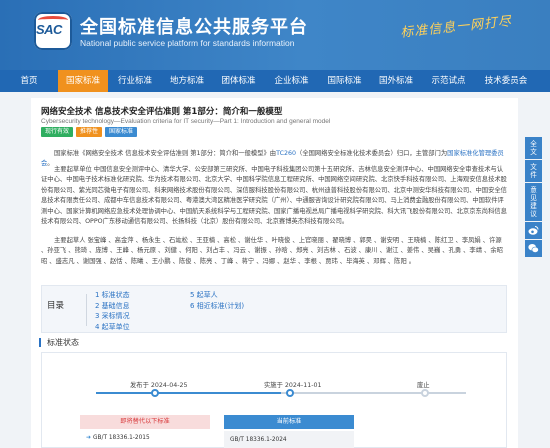 The image size is (550, 448). I want to click on timeline-progress, so click(188, 393).